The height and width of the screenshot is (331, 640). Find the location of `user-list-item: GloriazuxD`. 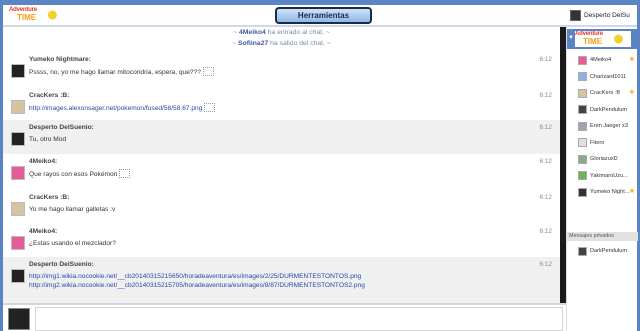

user-list-item: GloriazuxD is located at coordinates (602, 159).